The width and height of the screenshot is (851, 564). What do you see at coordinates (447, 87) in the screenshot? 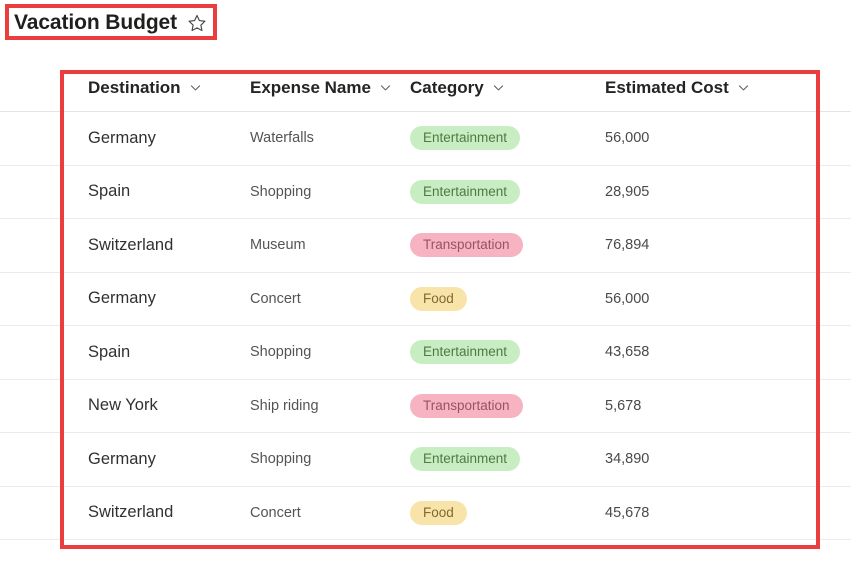
I see `column-header-label: Category` at bounding box center [447, 87].